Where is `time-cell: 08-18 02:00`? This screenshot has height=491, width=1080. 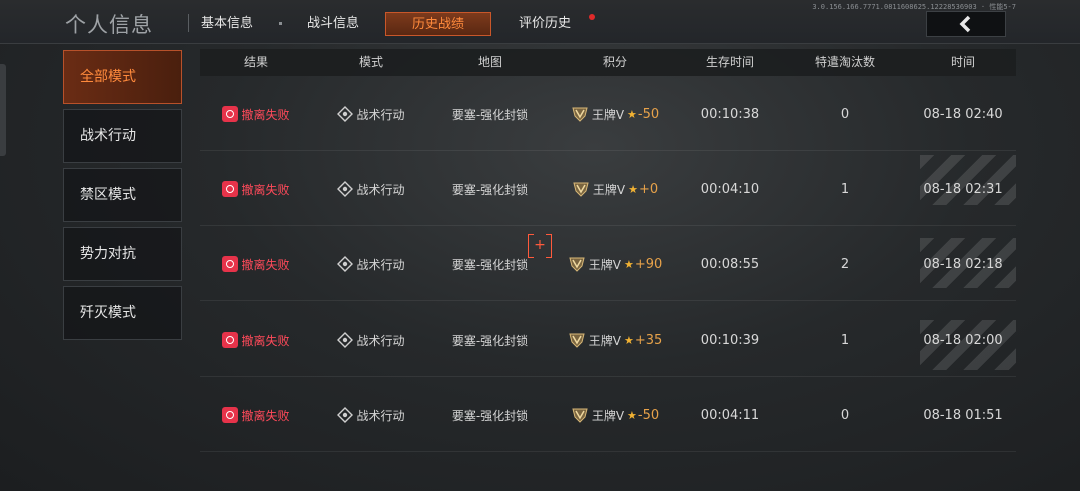
time-cell: 08-18 02:00 is located at coordinates (963, 340).